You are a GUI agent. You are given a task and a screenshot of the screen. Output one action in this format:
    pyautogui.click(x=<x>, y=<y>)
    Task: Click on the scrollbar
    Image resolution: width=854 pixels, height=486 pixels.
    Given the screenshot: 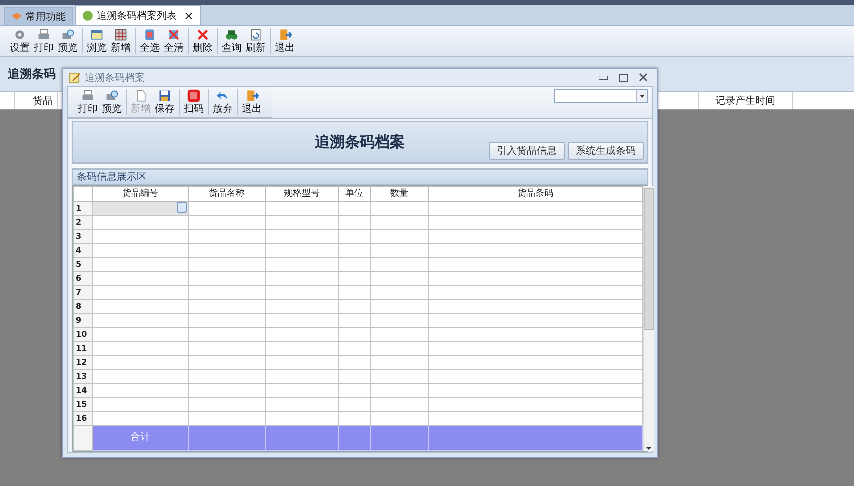 What is the action you would take?
    pyautogui.click(x=648, y=318)
    